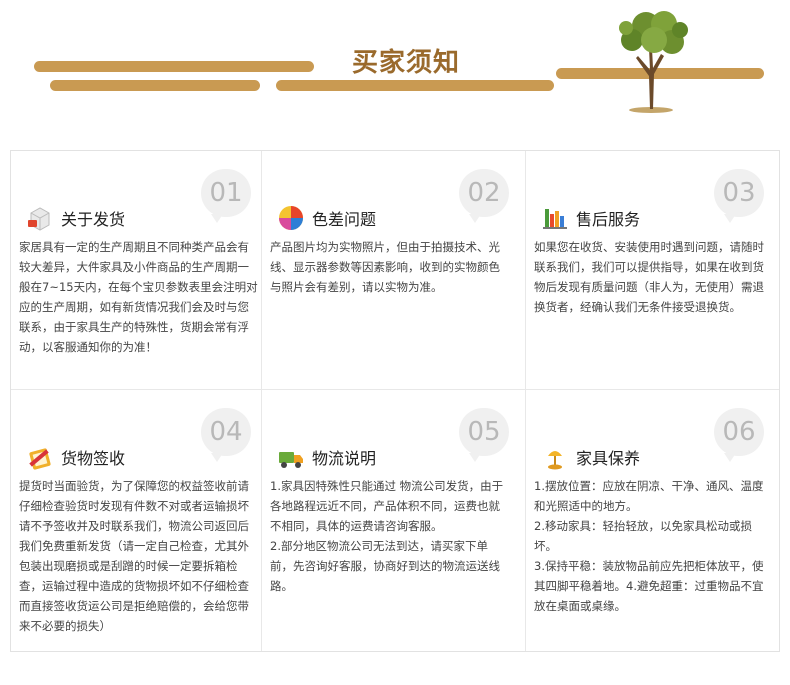  Describe the element at coordinates (484, 196) in the screenshot. I see `section-number: 02` at that location.